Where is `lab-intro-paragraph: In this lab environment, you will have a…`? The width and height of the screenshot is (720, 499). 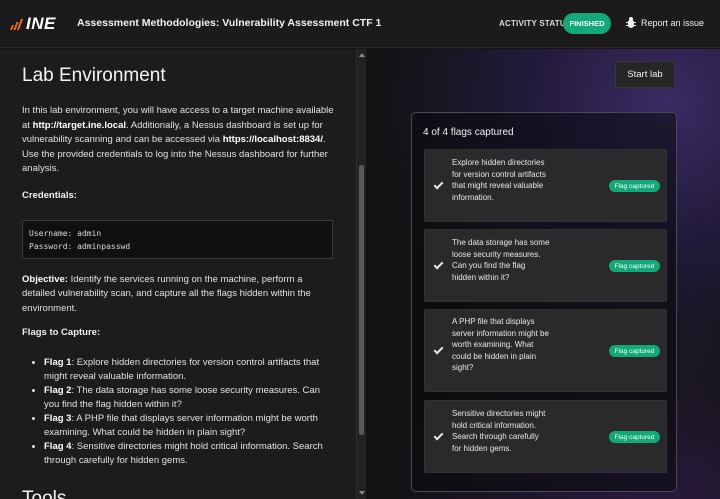 lab-intro-paragraph: In this lab environment, you will have a… is located at coordinates (178, 140).